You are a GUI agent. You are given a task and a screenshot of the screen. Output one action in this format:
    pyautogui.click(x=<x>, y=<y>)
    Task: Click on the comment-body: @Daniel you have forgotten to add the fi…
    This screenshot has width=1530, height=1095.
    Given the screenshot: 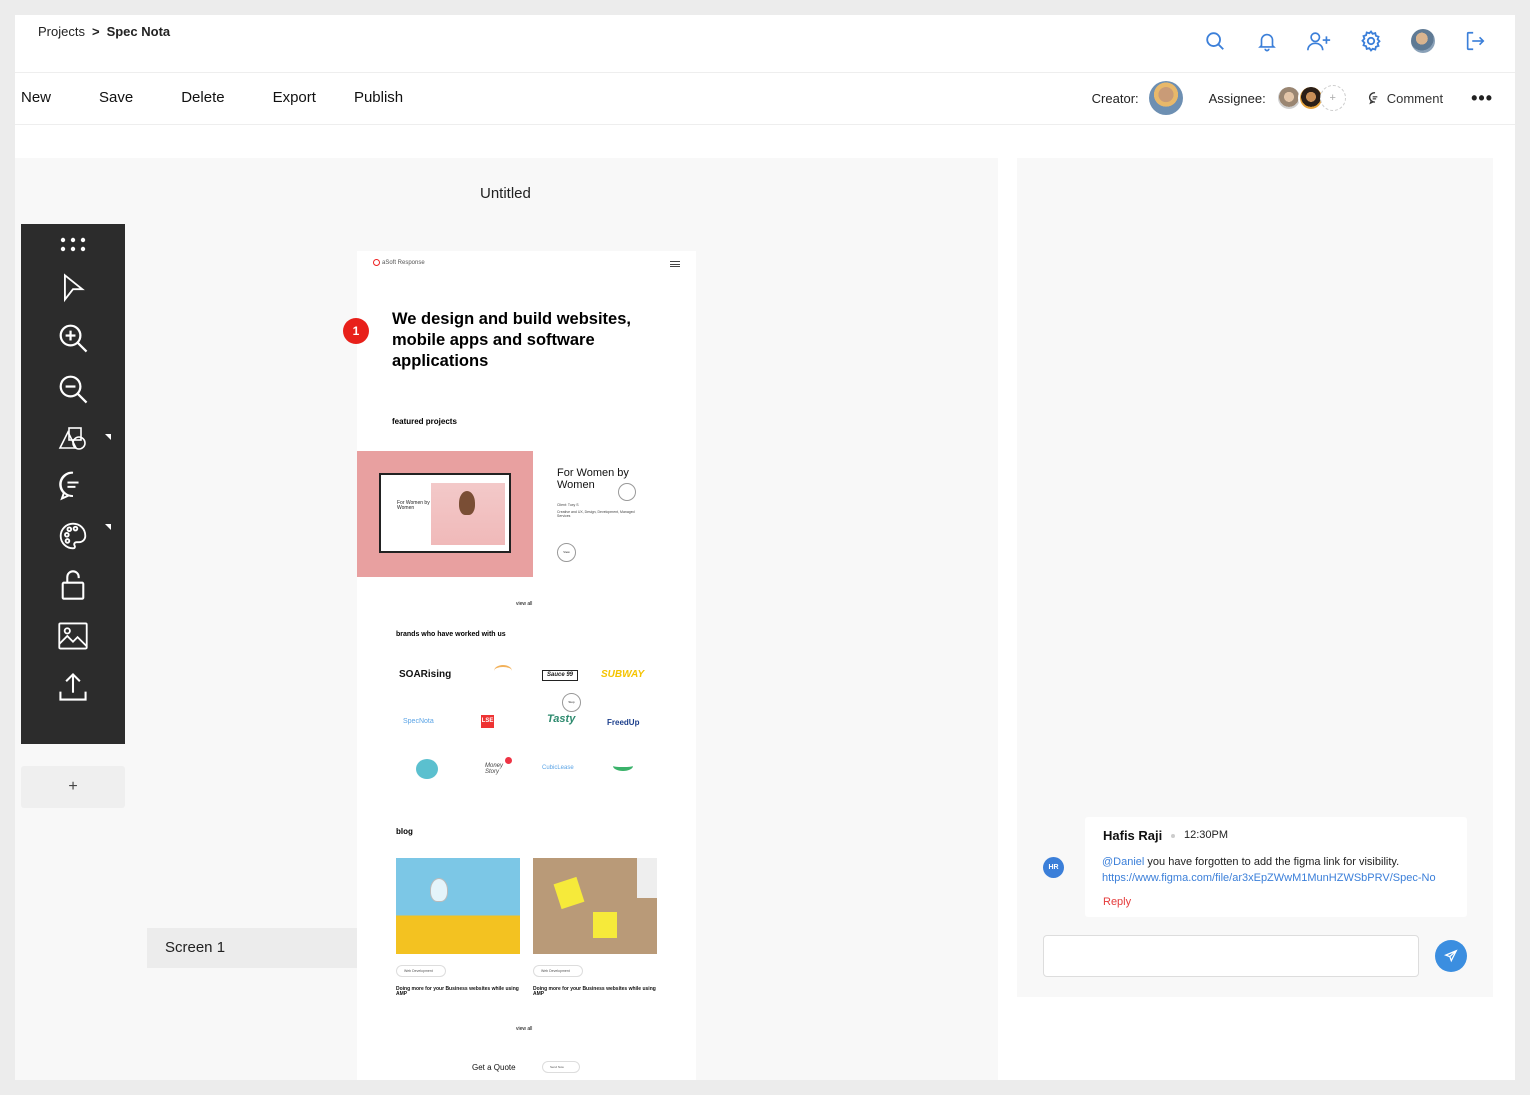 What is the action you would take?
    pyautogui.click(x=1282, y=870)
    